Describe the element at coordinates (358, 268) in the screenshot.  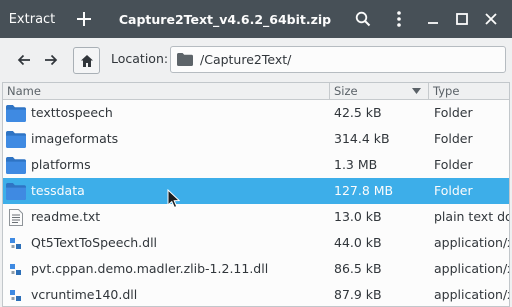
I see `file-size: 86.5 kB` at that location.